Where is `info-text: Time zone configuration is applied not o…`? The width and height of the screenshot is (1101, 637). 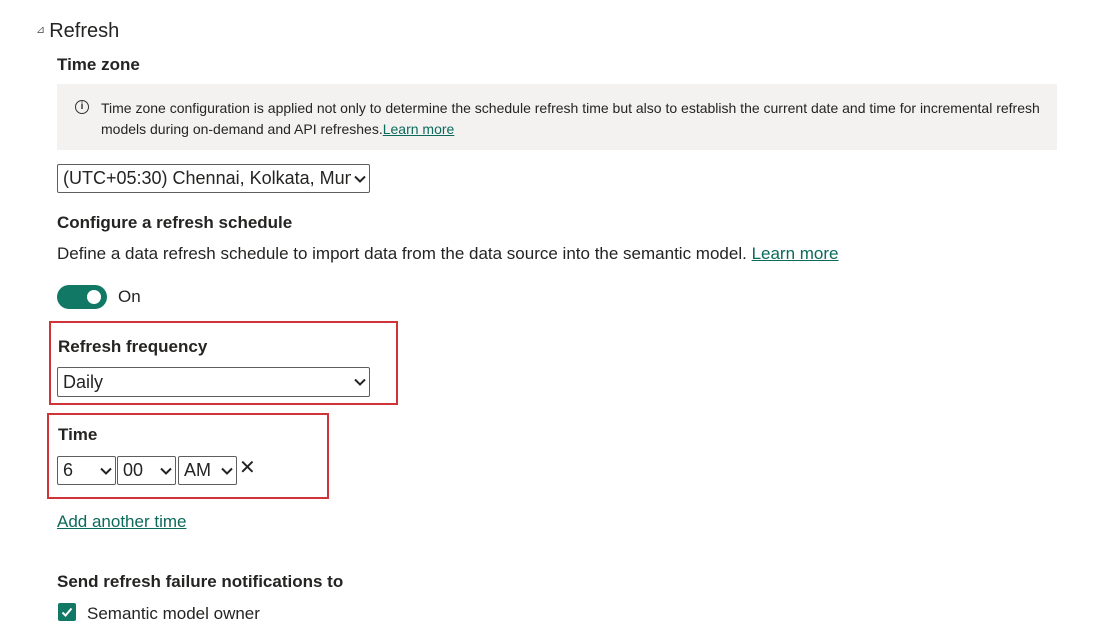 info-text: Time zone configuration is applied not o… is located at coordinates (570, 118).